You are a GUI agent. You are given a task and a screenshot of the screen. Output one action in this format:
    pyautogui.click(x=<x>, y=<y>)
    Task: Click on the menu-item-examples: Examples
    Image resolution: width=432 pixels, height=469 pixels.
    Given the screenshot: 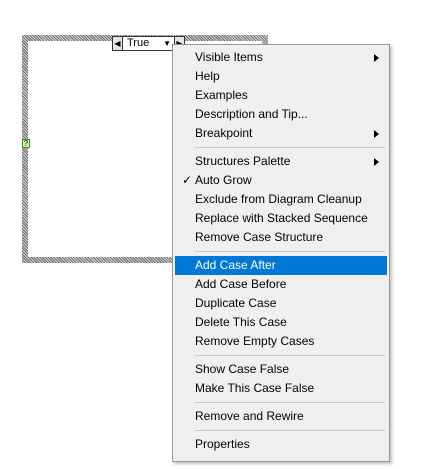 What is the action you would take?
    pyautogui.click(x=281, y=95)
    